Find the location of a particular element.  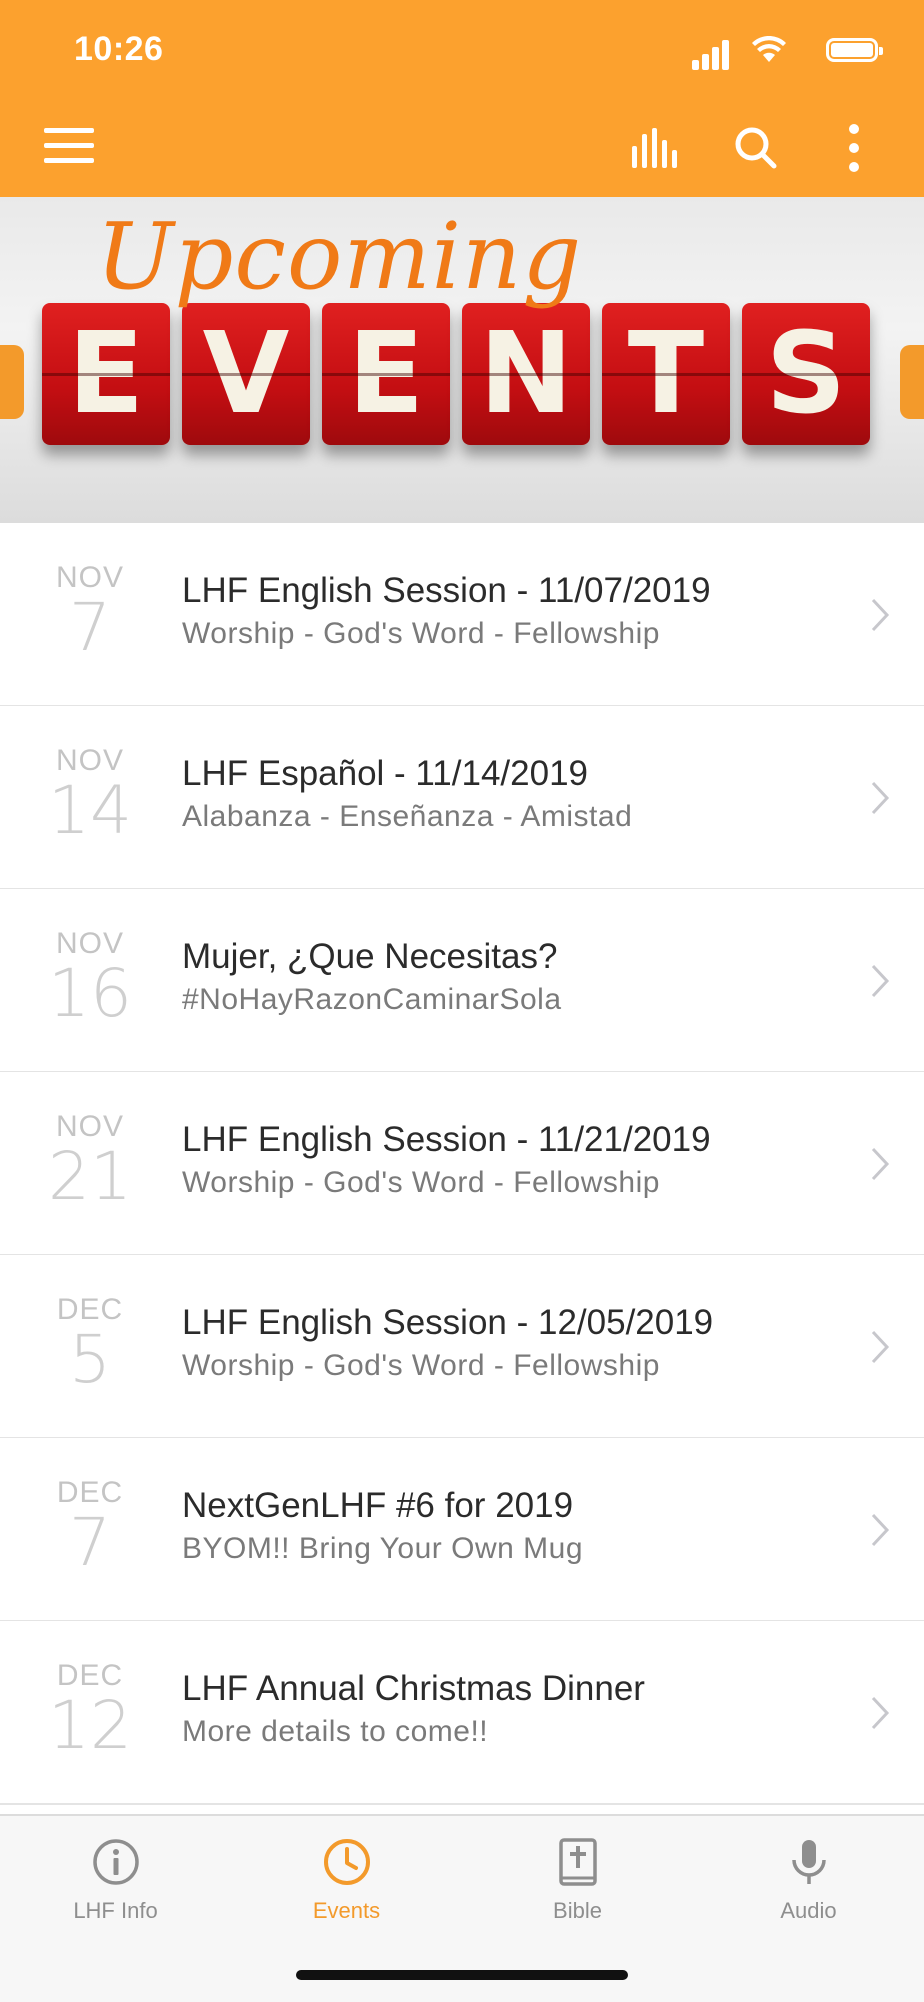

home-indicator is located at coordinates (462, 1975).